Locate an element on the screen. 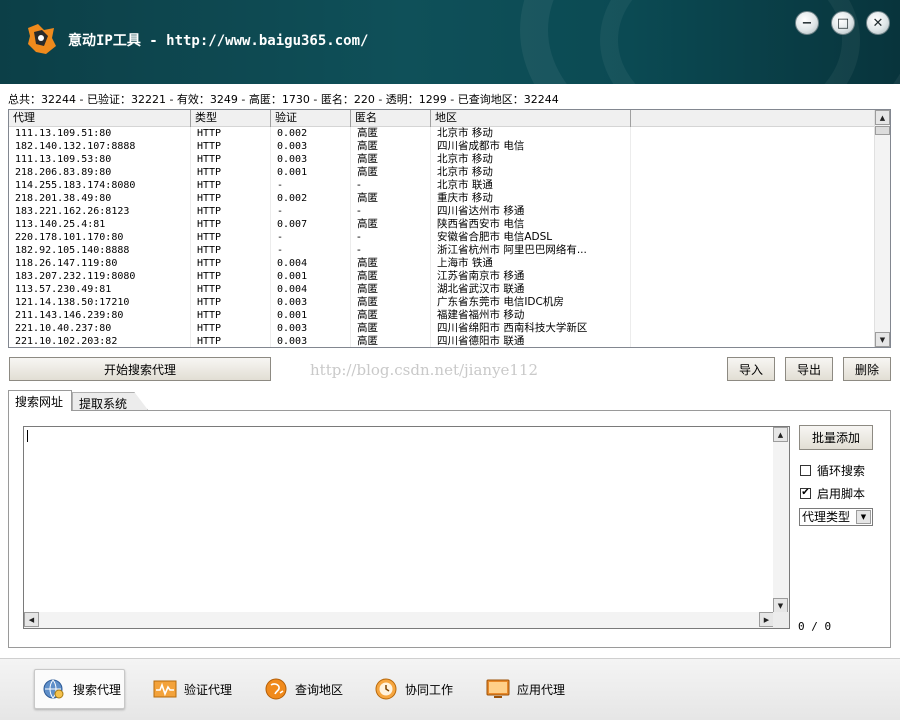 Image resolution: width=900 pixels, height=720 pixels. column-header-verify: 验证 is located at coordinates (311, 118).